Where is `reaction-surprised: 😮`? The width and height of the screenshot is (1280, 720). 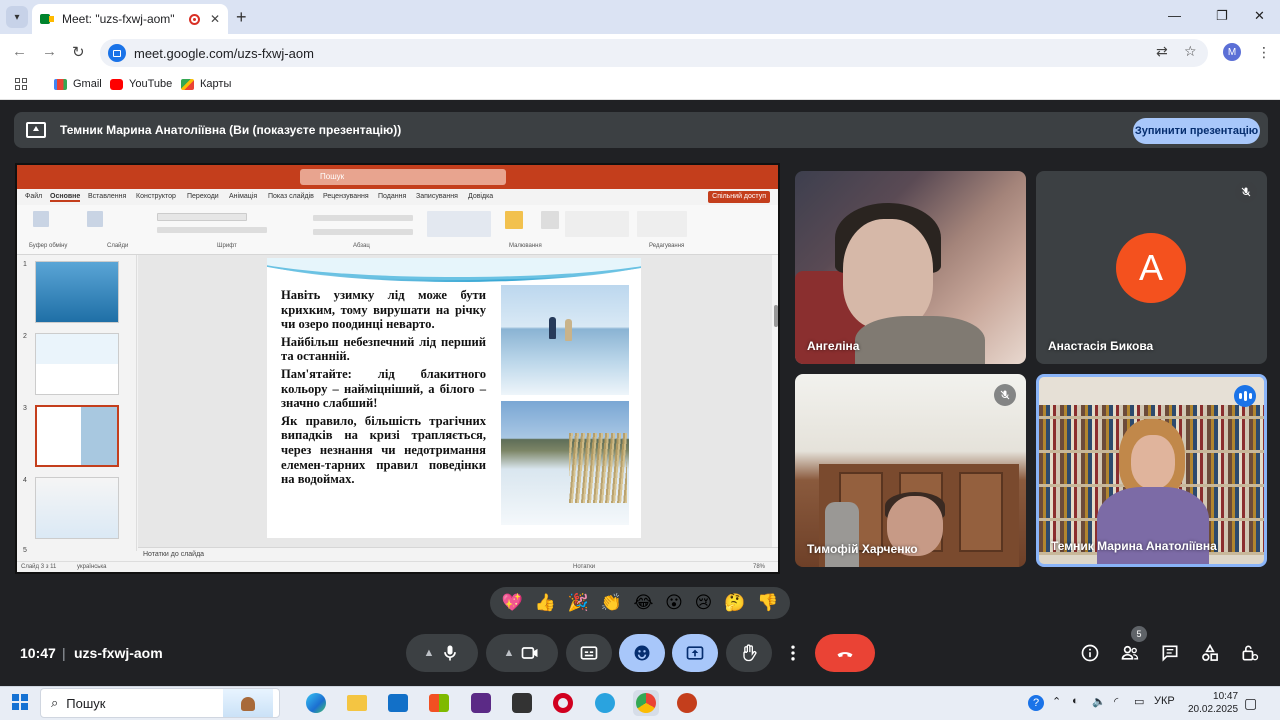 reaction-surprised: 😮 is located at coordinates (674, 603).